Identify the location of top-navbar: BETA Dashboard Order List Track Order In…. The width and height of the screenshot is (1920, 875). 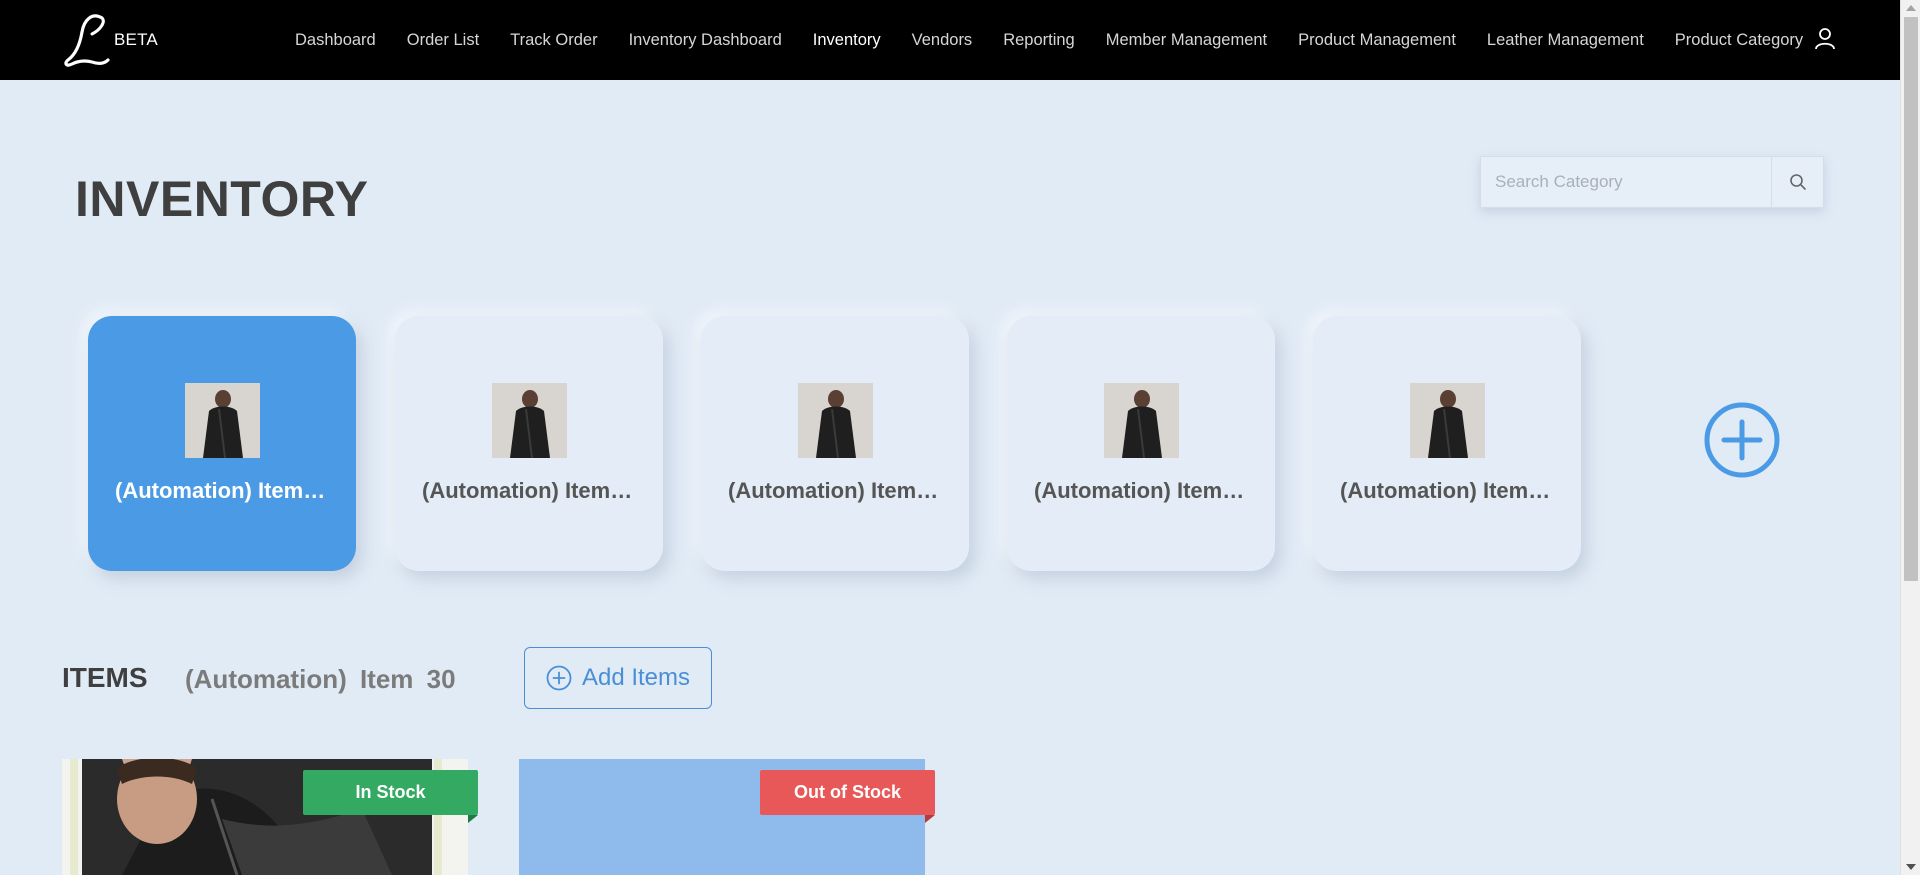
(950, 40).